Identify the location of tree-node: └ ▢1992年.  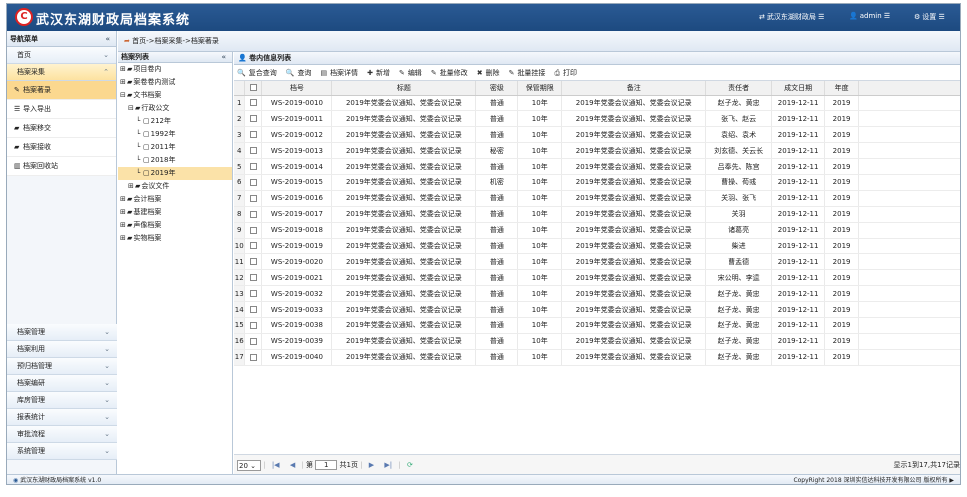
(175, 134).